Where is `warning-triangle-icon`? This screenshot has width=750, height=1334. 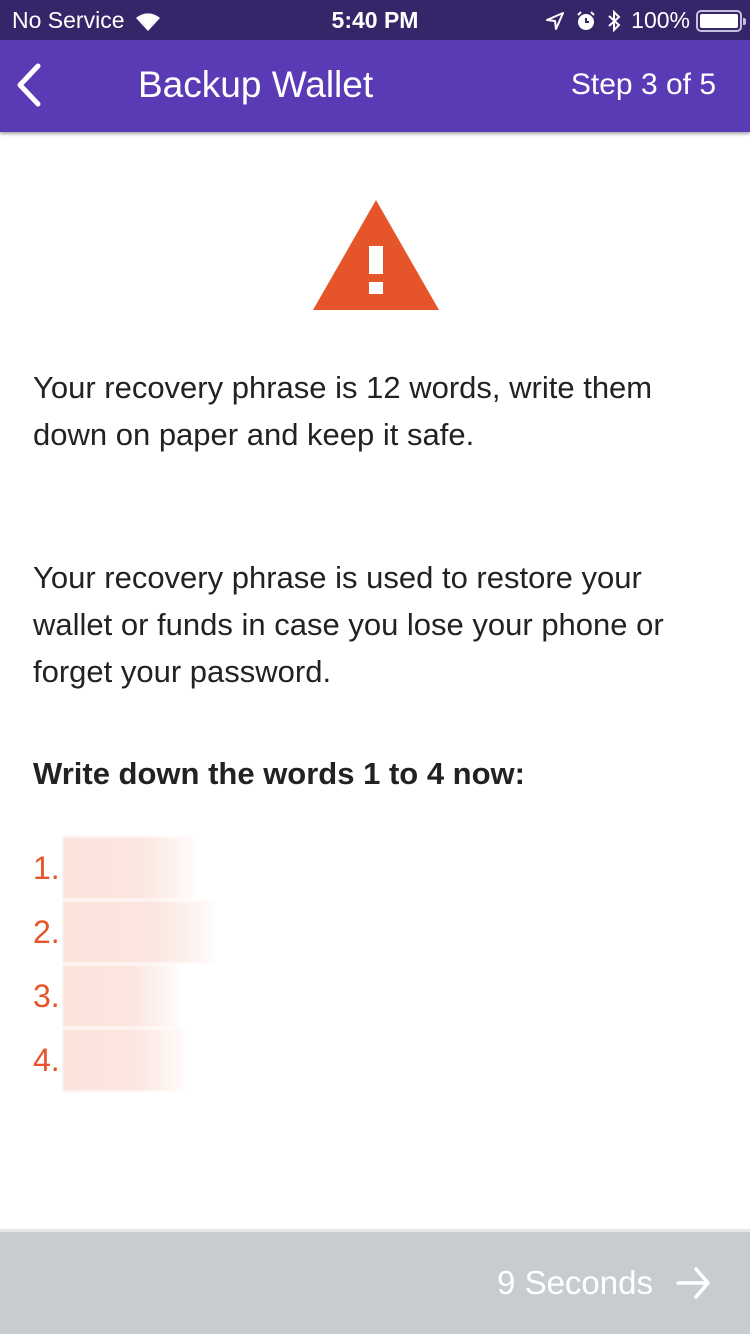 warning-triangle-icon is located at coordinates (376, 255).